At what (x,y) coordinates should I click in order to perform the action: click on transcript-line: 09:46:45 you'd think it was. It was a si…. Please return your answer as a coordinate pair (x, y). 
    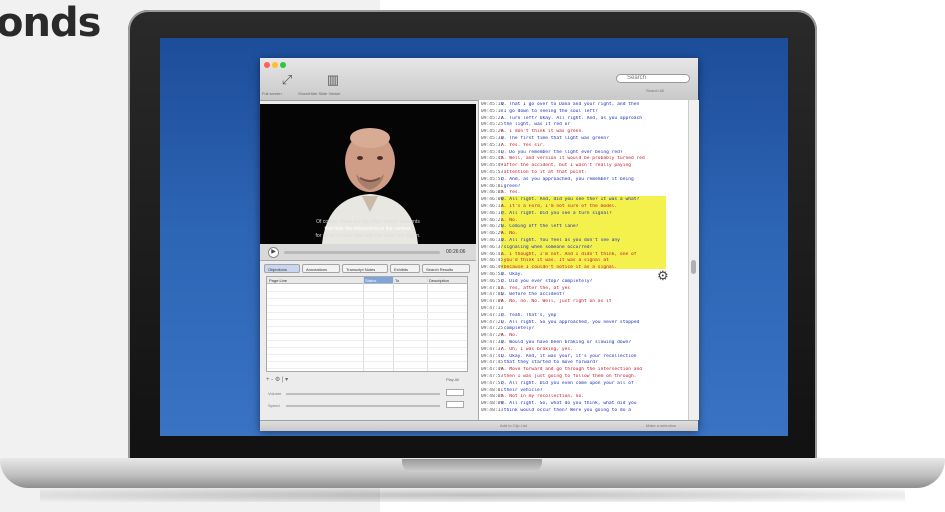
    Looking at the image, I should click on (584, 261).